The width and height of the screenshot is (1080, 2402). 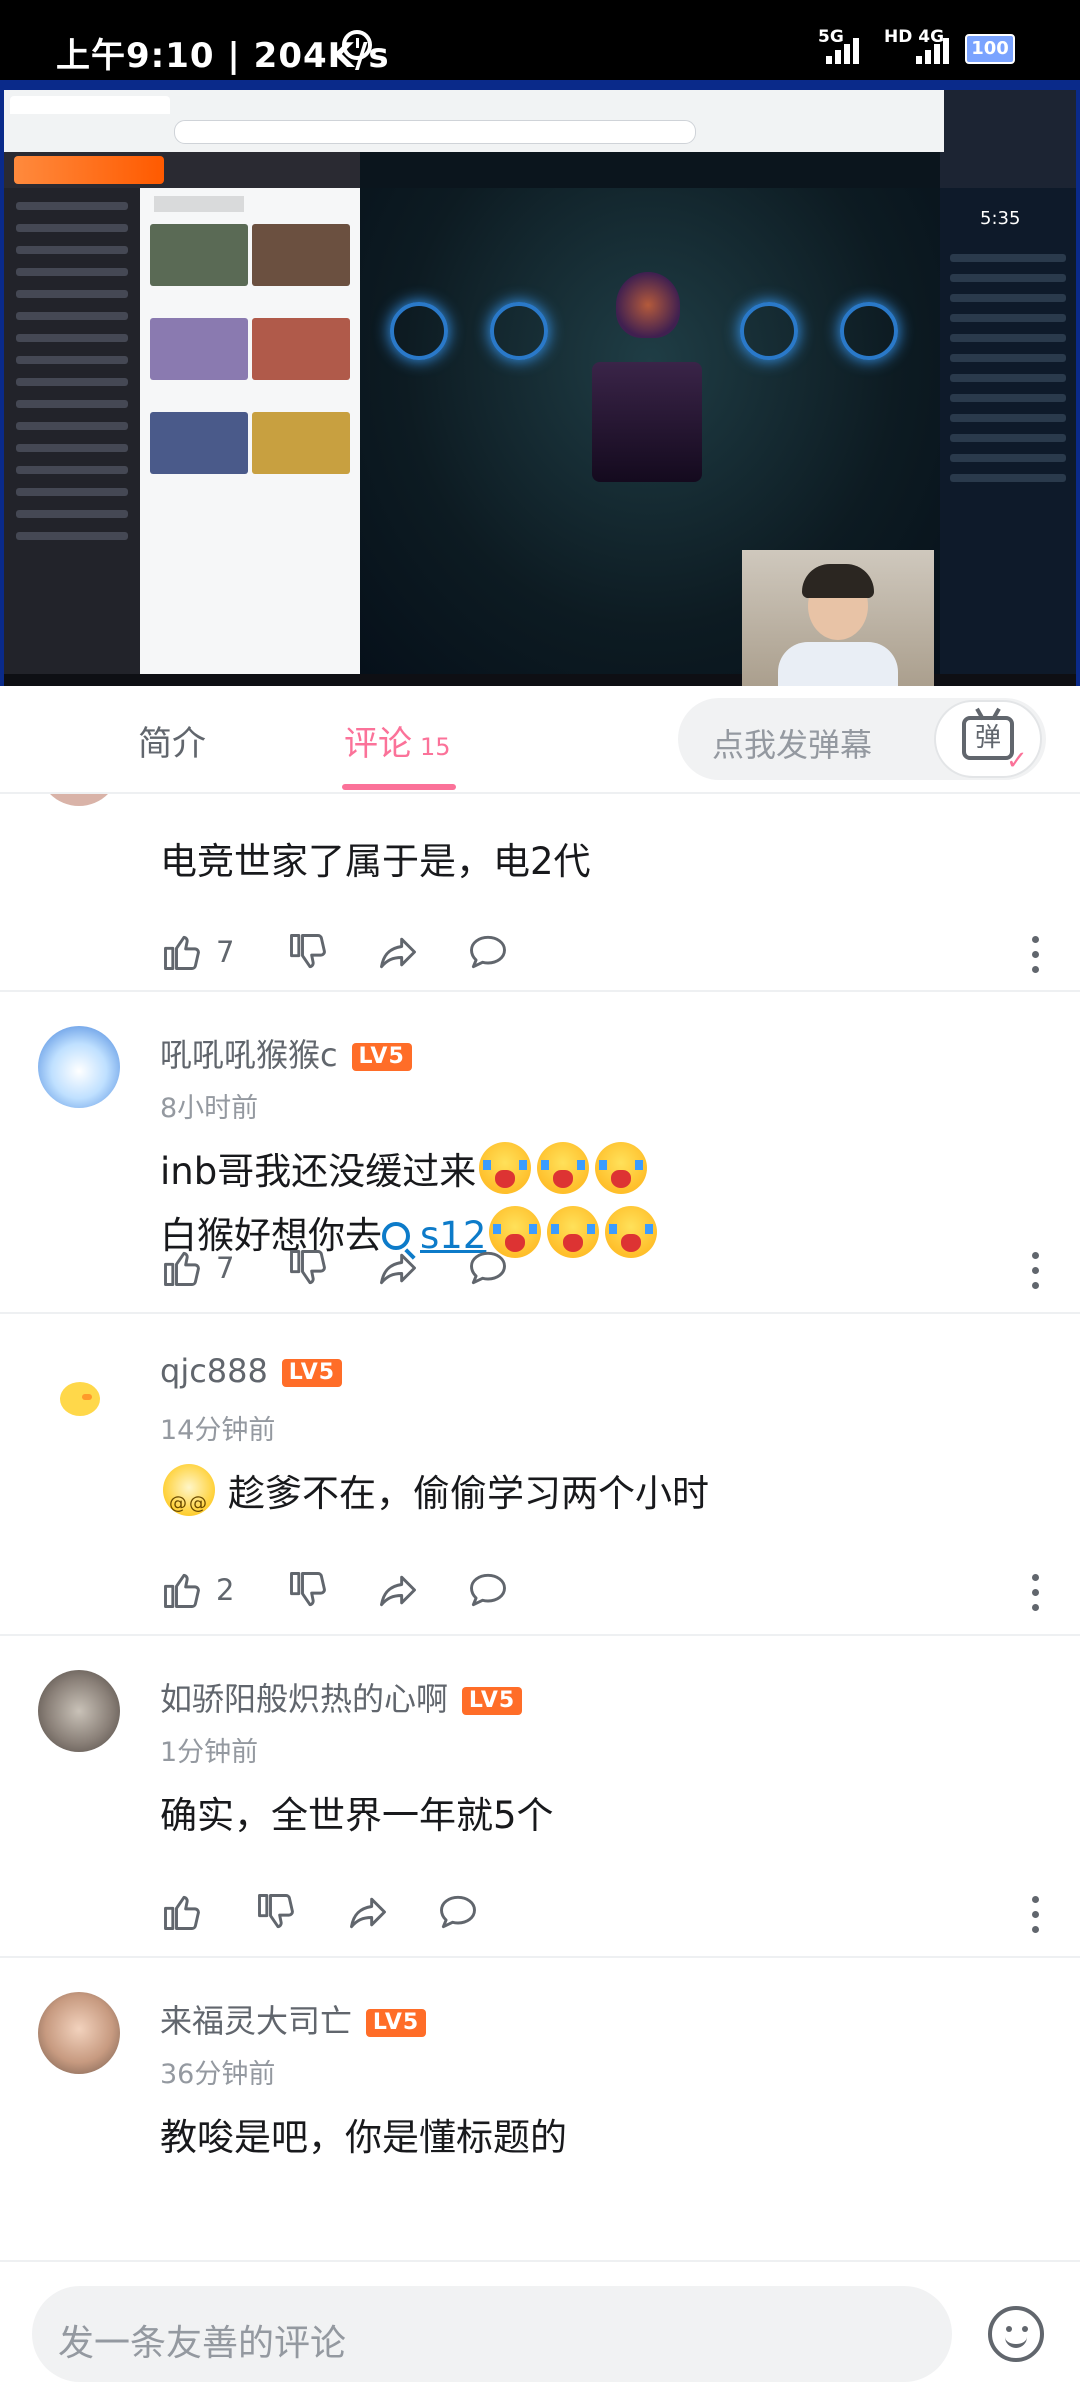 I want to click on comment-composer: 发一条友善的评论, so click(x=540, y=2331).